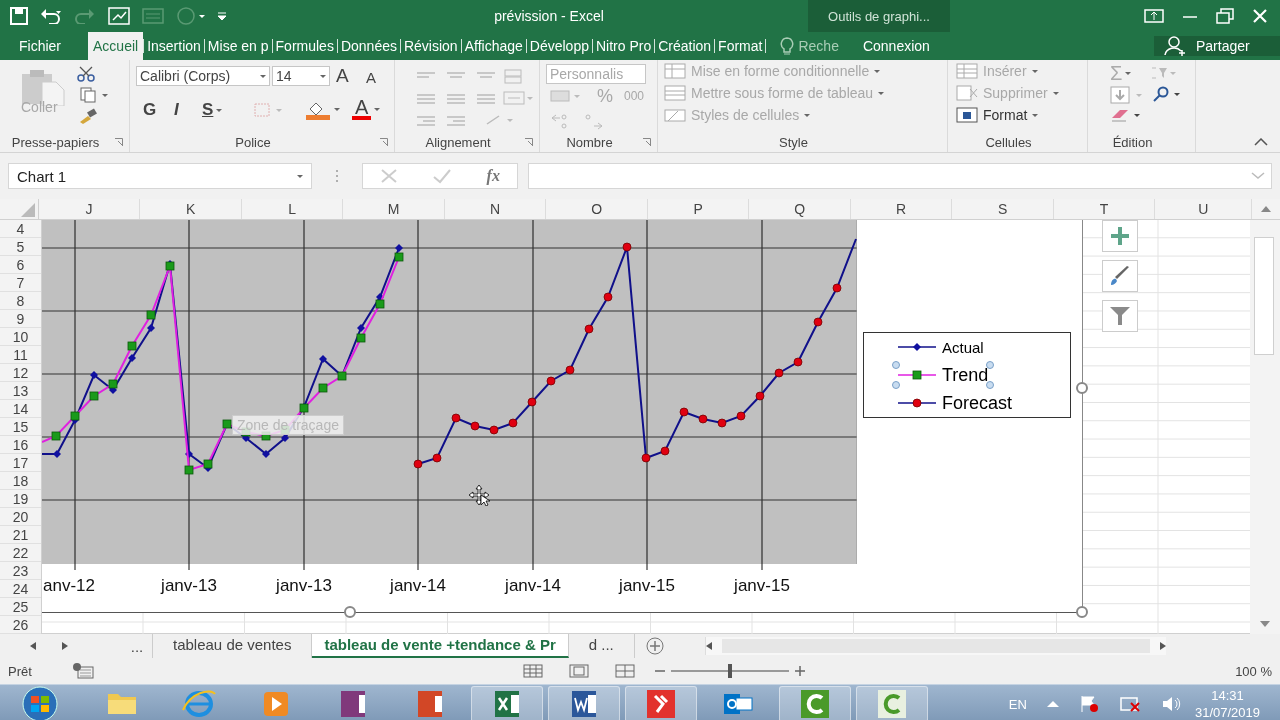  Describe the element at coordinates (20, 283) in the screenshot. I see `row-header: 7` at that location.